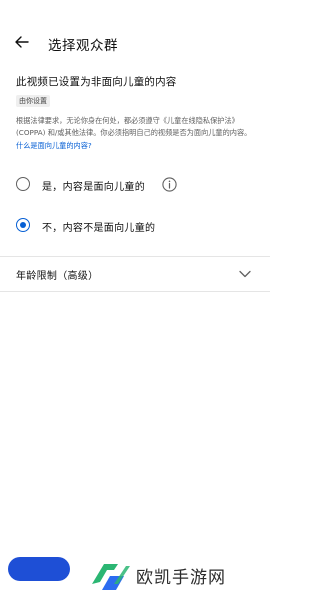 This screenshot has width=320, height=600. What do you see at coordinates (39, 569) in the screenshot?
I see `bottom-action-button` at bounding box center [39, 569].